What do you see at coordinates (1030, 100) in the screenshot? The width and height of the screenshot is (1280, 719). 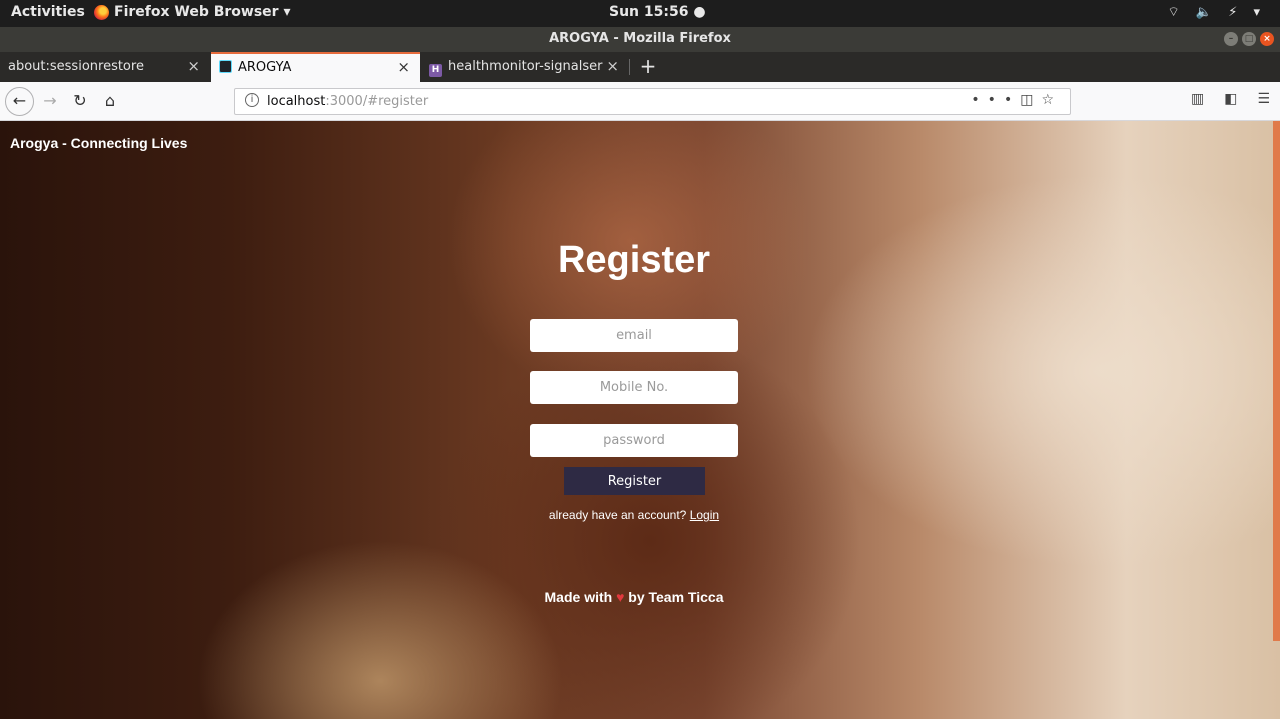 I see `pocket-icon: ◫` at bounding box center [1030, 100].